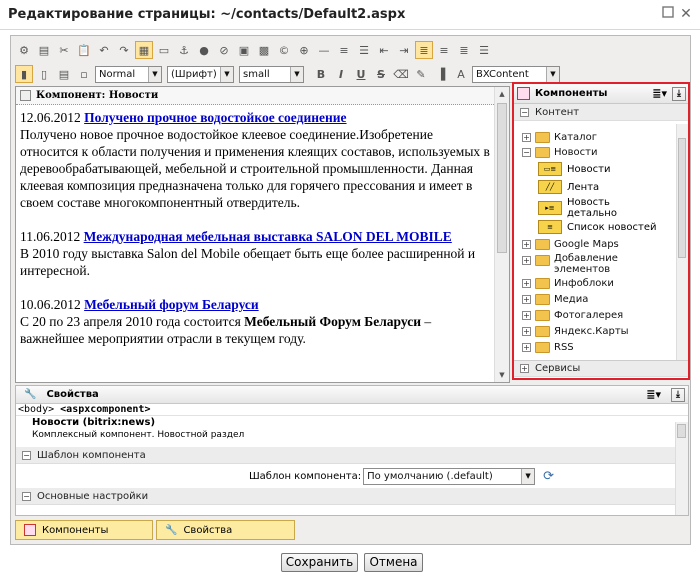 This screenshot has height=583, width=700. What do you see at coordinates (421, 74) in the screenshot?
I see `brush-icon: ✎` at bounding box center [421, 74].